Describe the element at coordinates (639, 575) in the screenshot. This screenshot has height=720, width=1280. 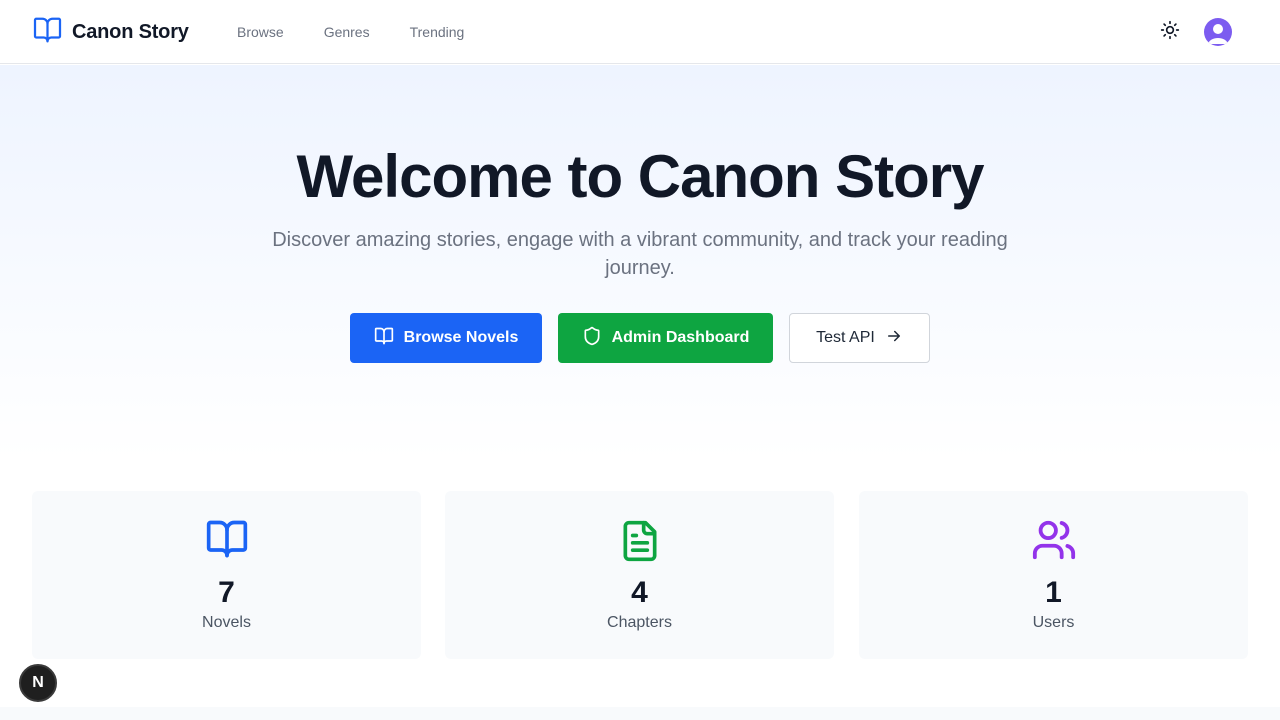
I see `stat-card-chapters: 4 Chapters` at that location.